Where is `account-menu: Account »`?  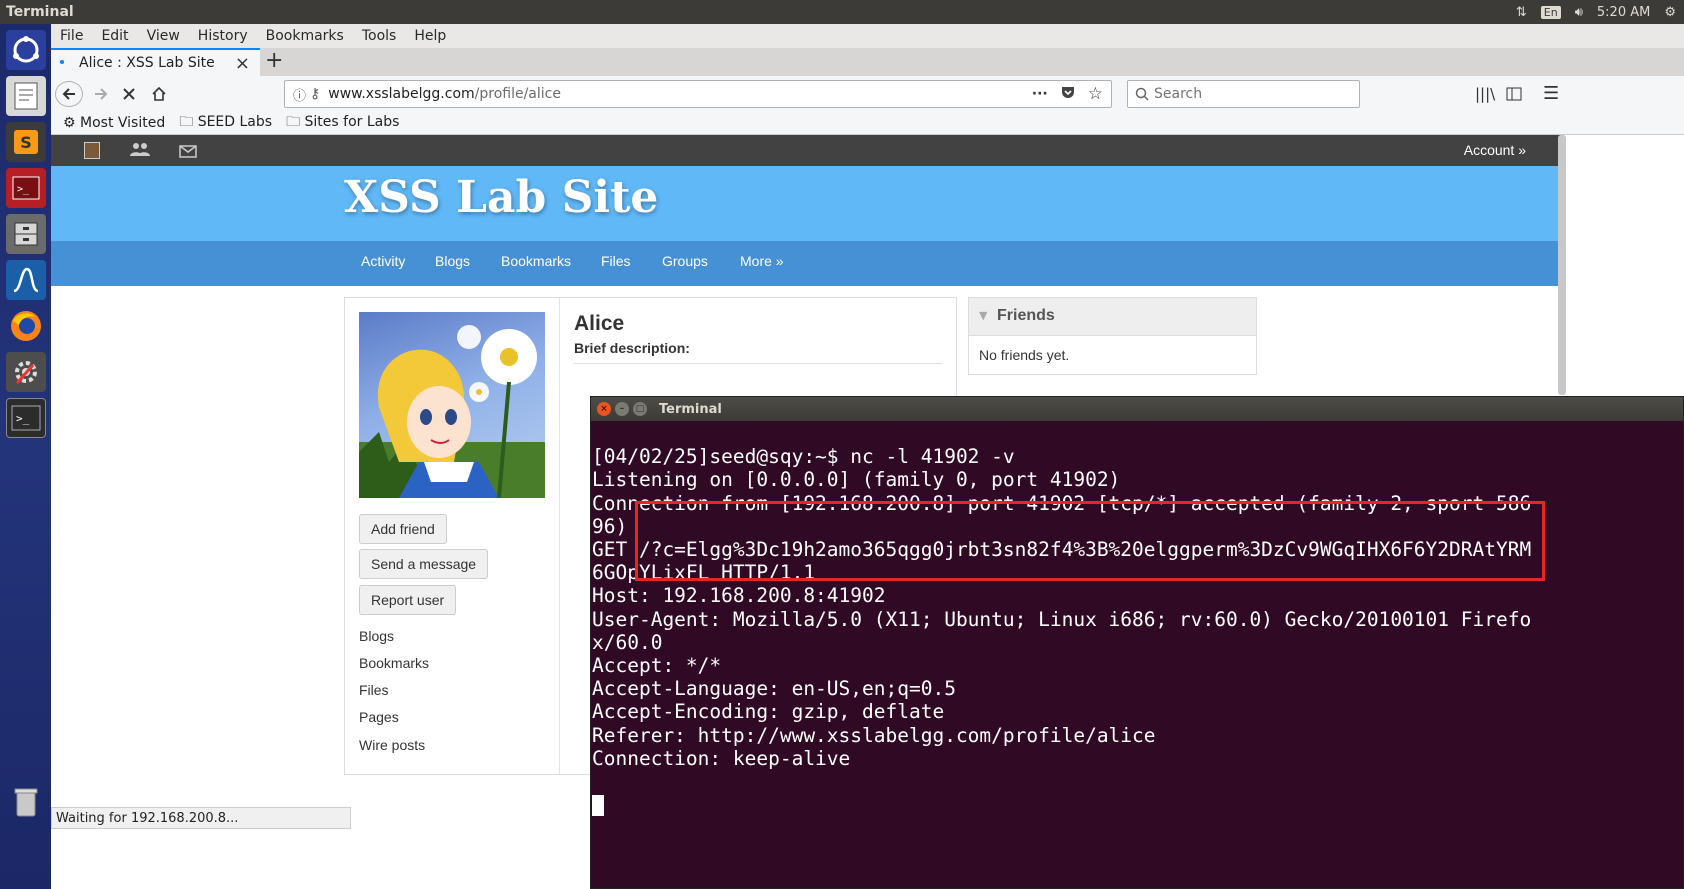
account-menu: Account » is located at coordinates (1495, 150).